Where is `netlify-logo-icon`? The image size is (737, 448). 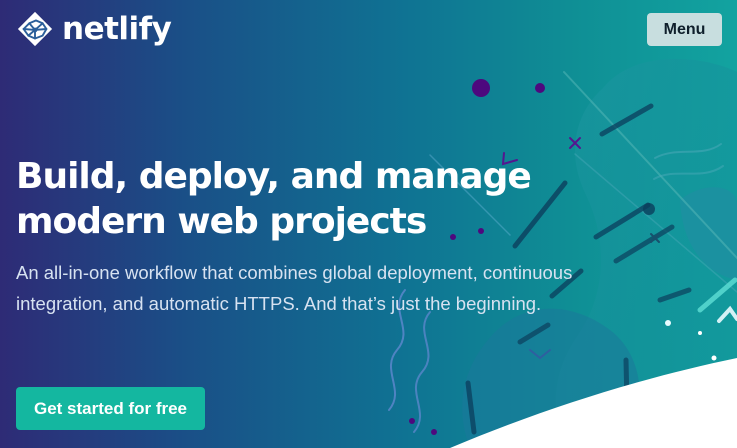 netlify-logo-icon is located at coordinates (35, 29).